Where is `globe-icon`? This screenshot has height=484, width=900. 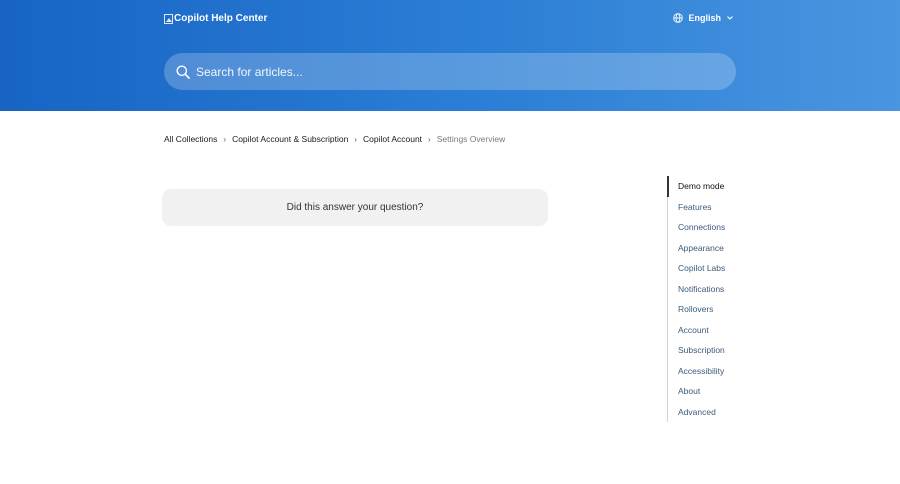 globe-icon is located at coordinates (678, 18).